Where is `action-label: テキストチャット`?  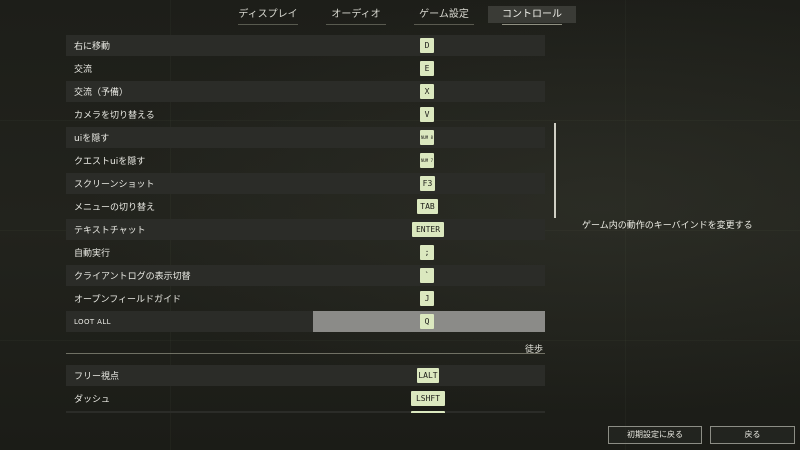
action-label: テキストチャット is located at coordinates (110, 231).